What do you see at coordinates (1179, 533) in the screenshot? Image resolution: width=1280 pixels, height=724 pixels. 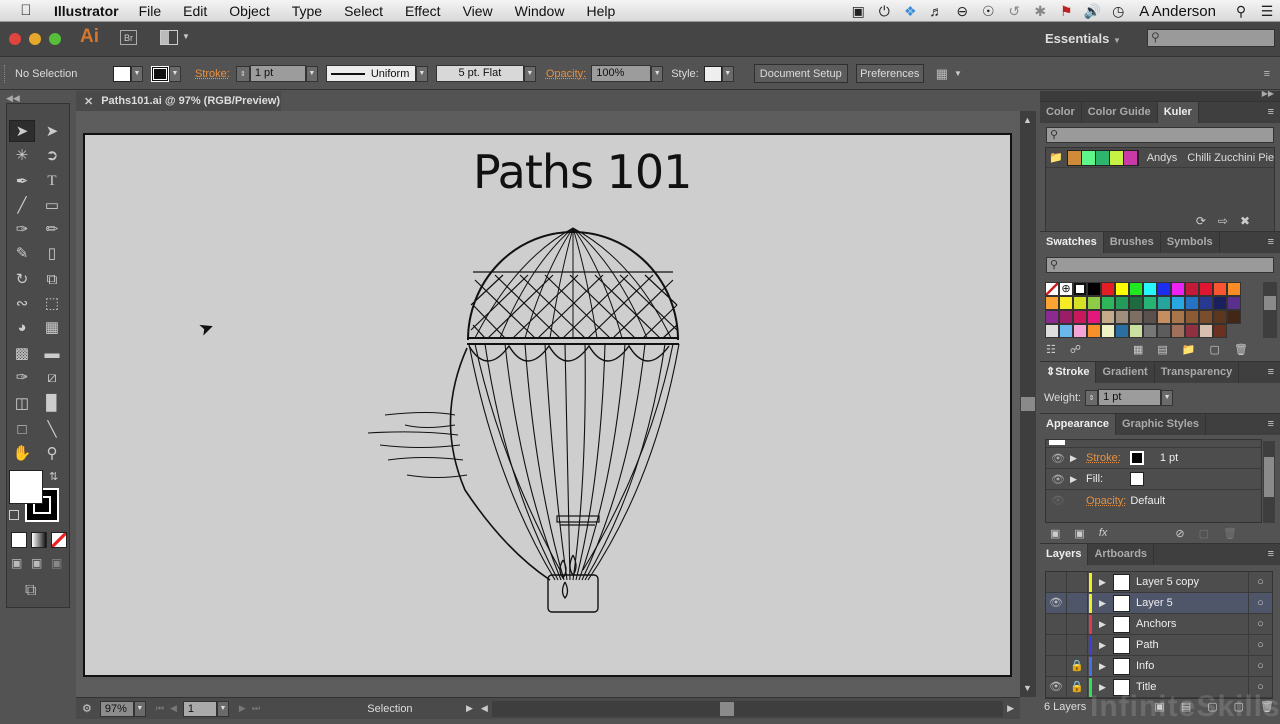 I see `clear-appearance-icon: ⊘` at bounding box center [1179, 533].